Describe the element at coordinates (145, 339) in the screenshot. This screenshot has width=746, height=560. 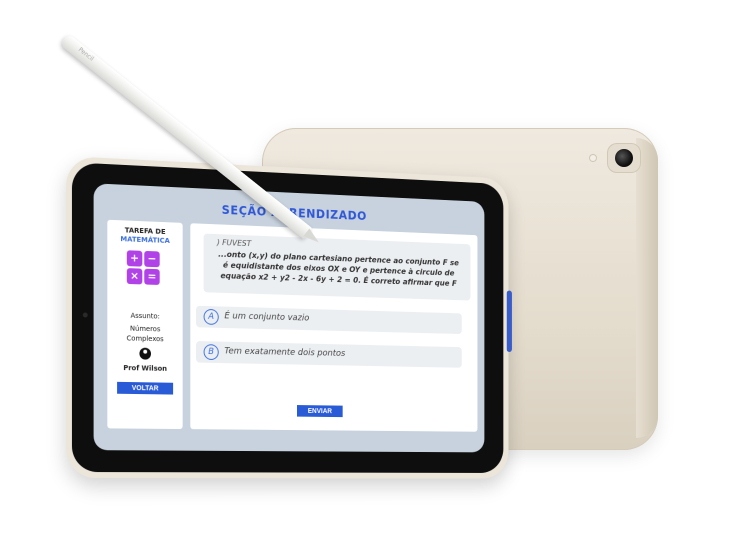
I see `topic-line-2: Complexos` at that location.